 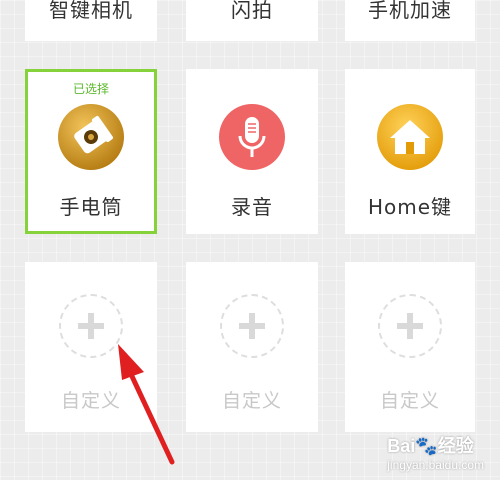 I want to click on watermark-brand: Bai, so click(x=401, y=446).